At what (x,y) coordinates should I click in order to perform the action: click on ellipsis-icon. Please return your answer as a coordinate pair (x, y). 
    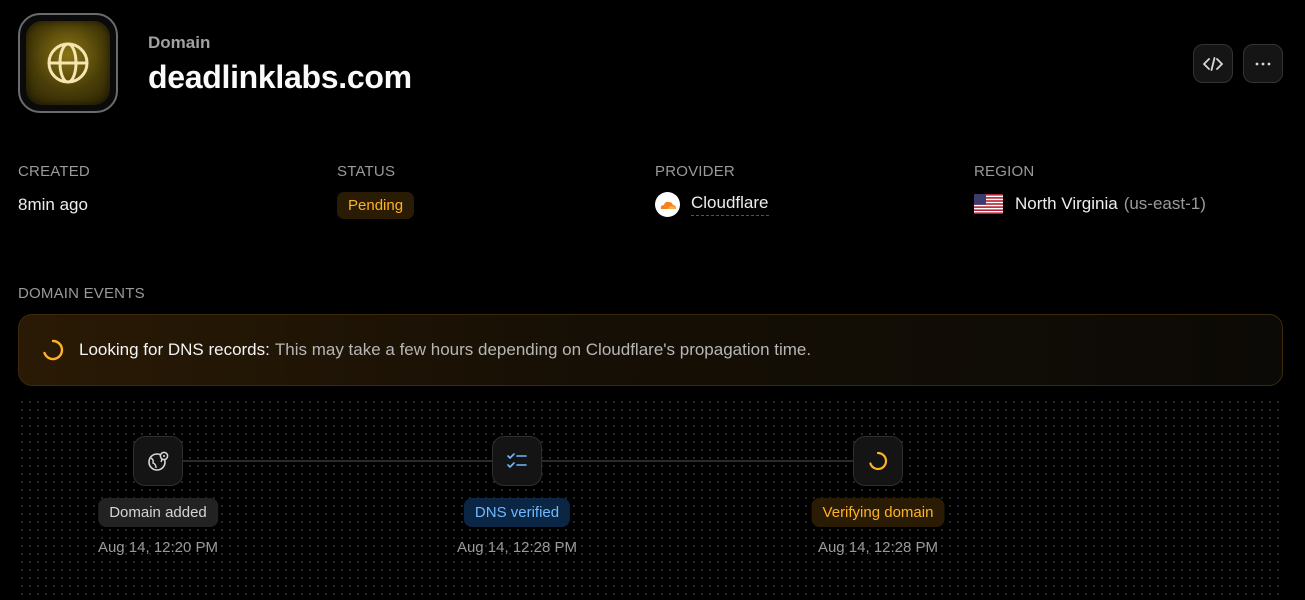
    Looking at the image, I should click on (1263, 63).